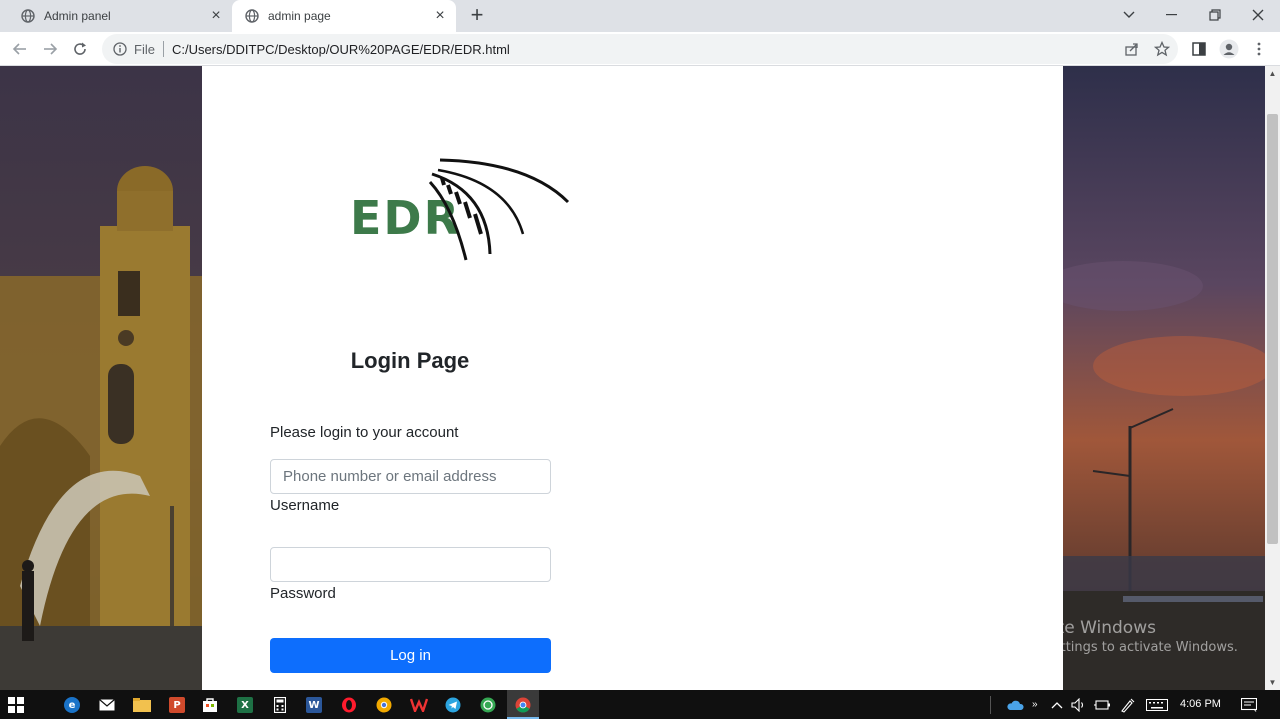 The image size is (1280, 719). I want to click on tray-overflow-chevron-icon: », so click(1035, 704).